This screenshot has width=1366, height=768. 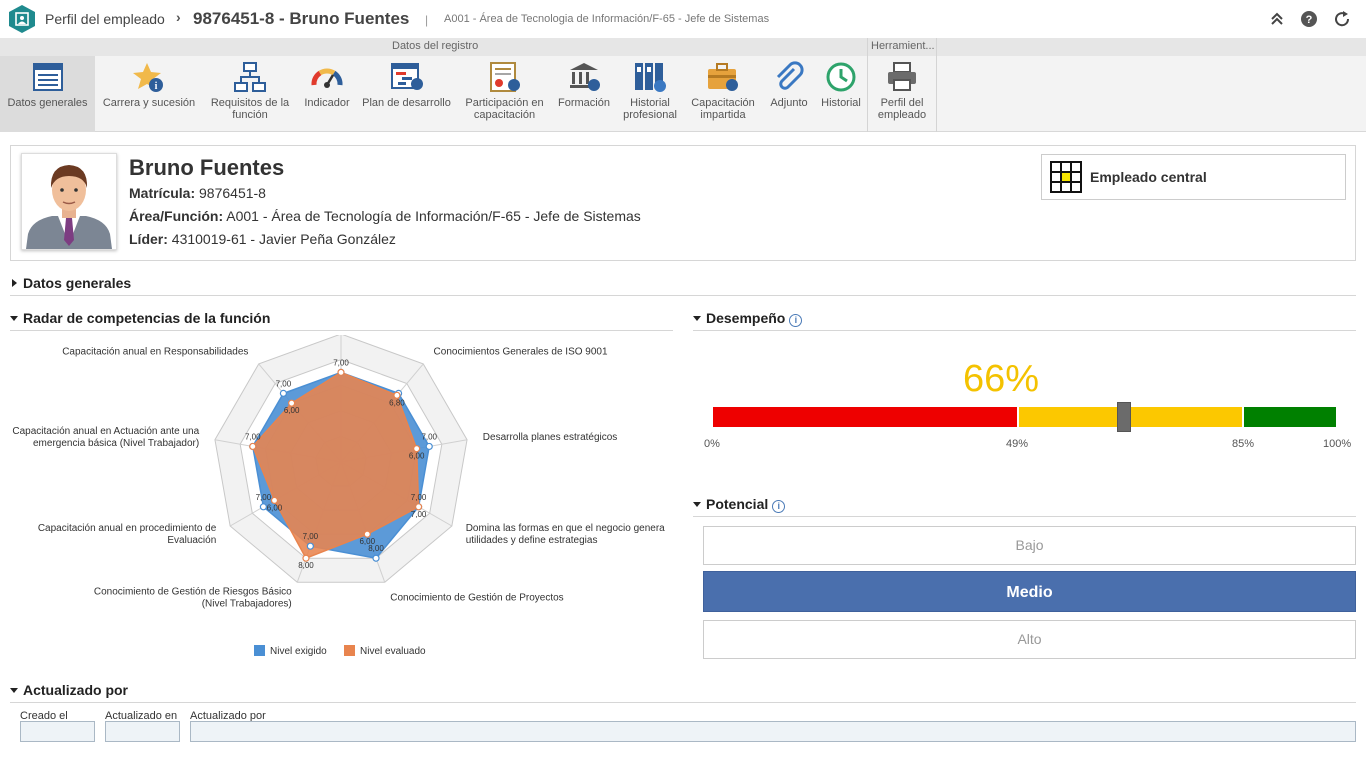 I want to click on legend-label-exigido: Nivel exigido, so click(x=298, y=651).